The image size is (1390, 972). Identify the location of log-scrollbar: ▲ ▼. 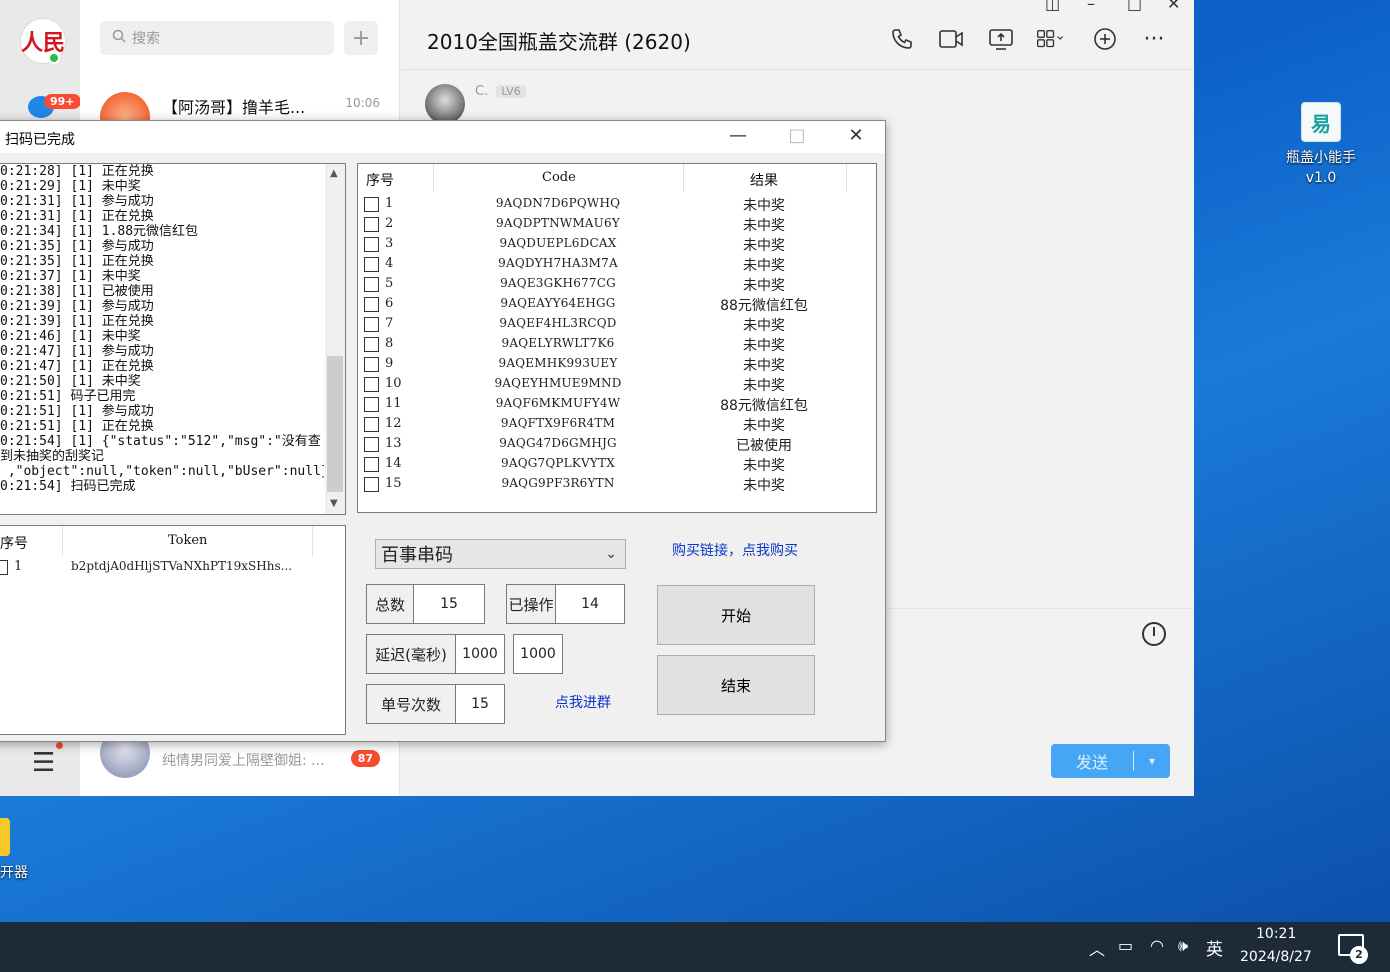
(335, 339).